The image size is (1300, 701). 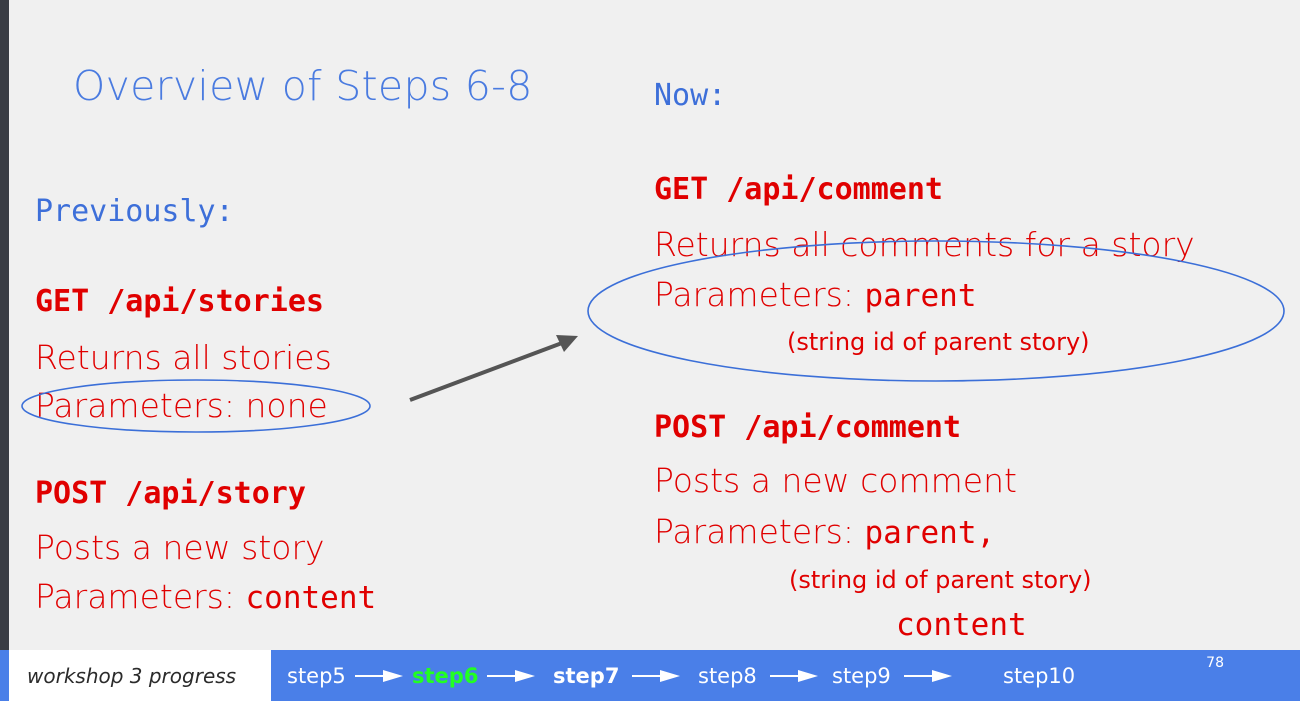 What do you see at coordinates (798, 189) in the screenshot?
I see `get-comment-endpoint: GET /api/comment` at bounding box center [798, 189].